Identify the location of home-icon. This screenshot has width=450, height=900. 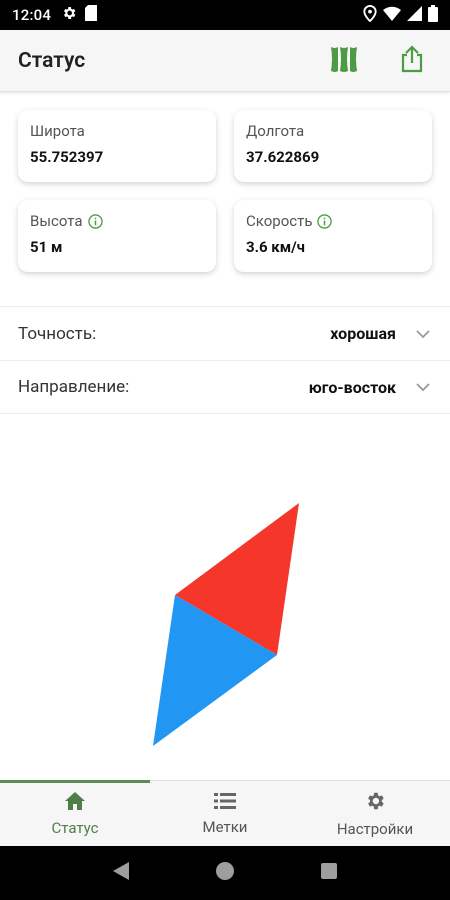
(75, 803).